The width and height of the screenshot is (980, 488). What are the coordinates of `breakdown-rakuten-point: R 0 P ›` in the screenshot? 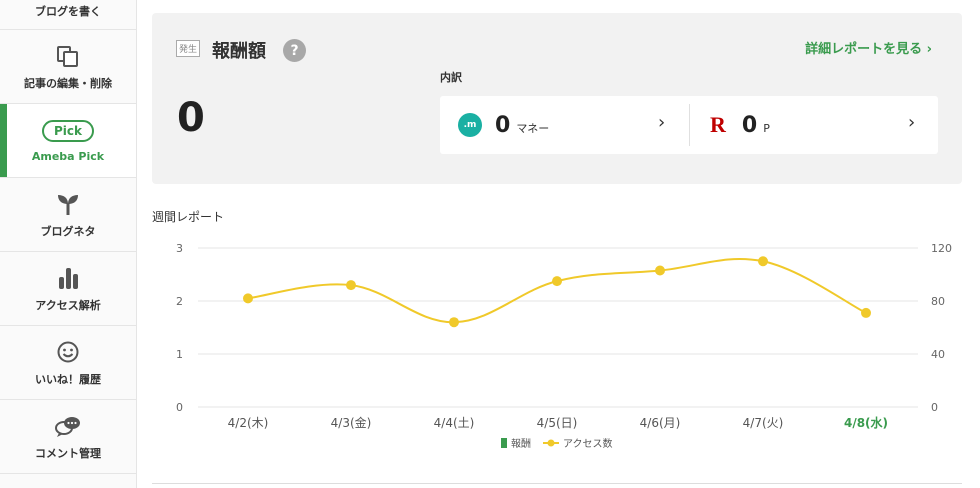 It's located at (820, 125).